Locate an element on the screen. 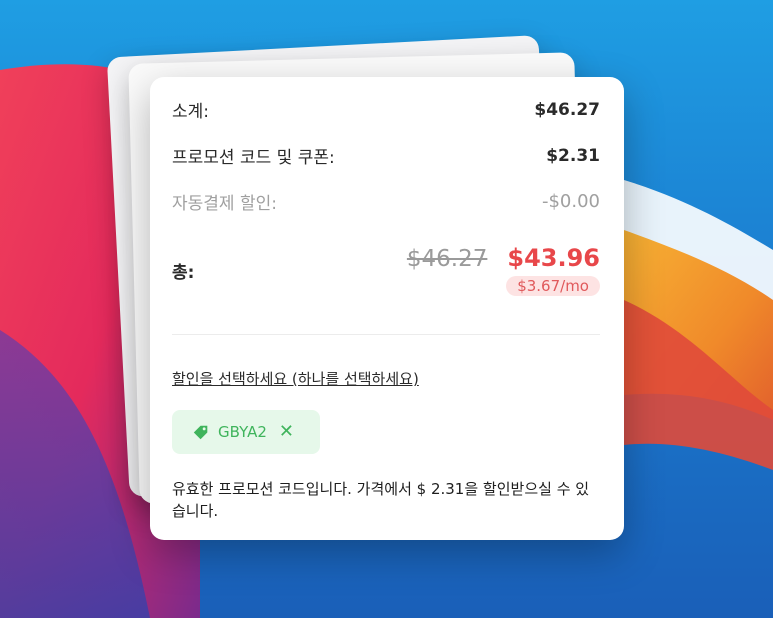 The width and height of the screenshot is (773, 618). autopay-label: 자동결제 할인: is located at coordinates (224, 204).